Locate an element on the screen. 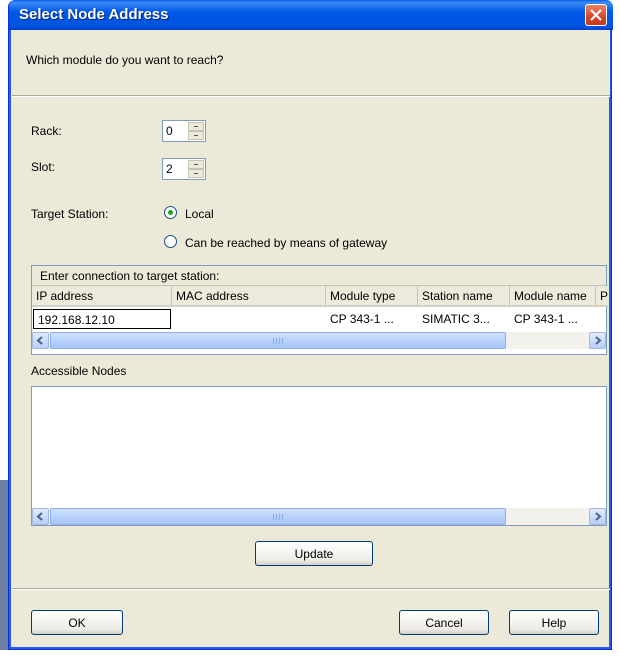 This screenshot has width=620, height=660. rack-value: 0 is located at coordinates (169, 131).